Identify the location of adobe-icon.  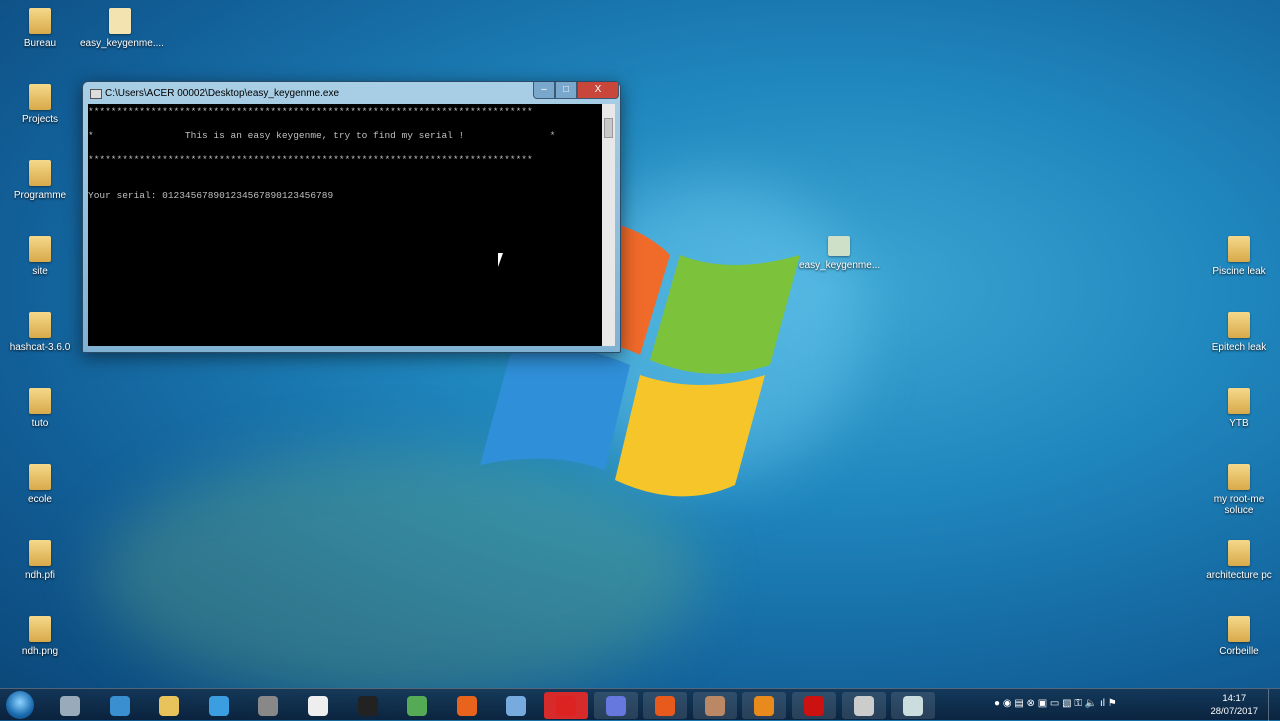
(814, 705).